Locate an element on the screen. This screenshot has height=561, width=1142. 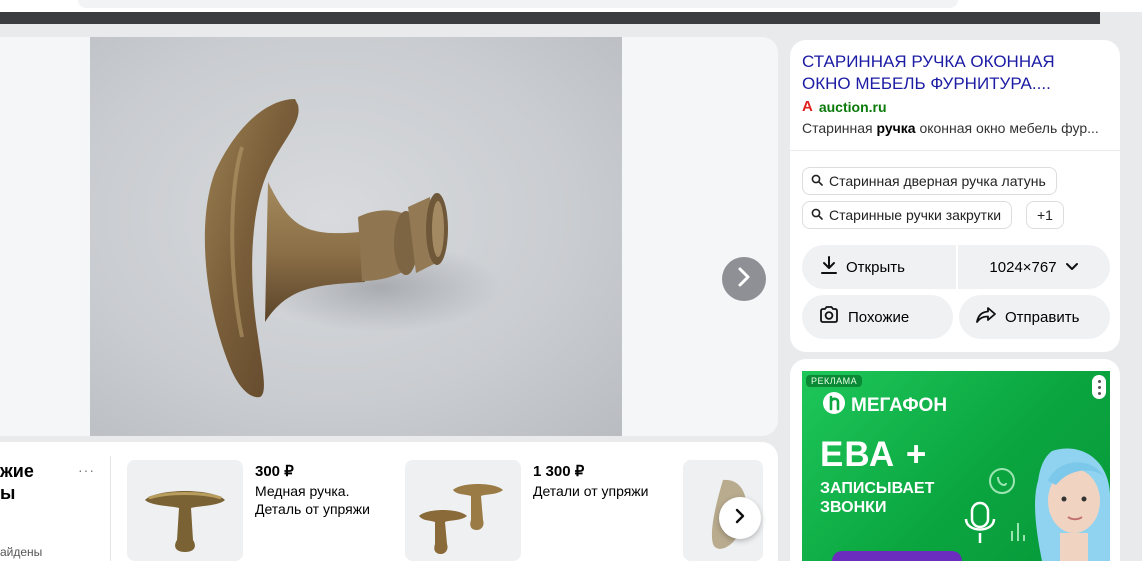
ad-headline: ЕВА + is located at coordinates (874, 454).